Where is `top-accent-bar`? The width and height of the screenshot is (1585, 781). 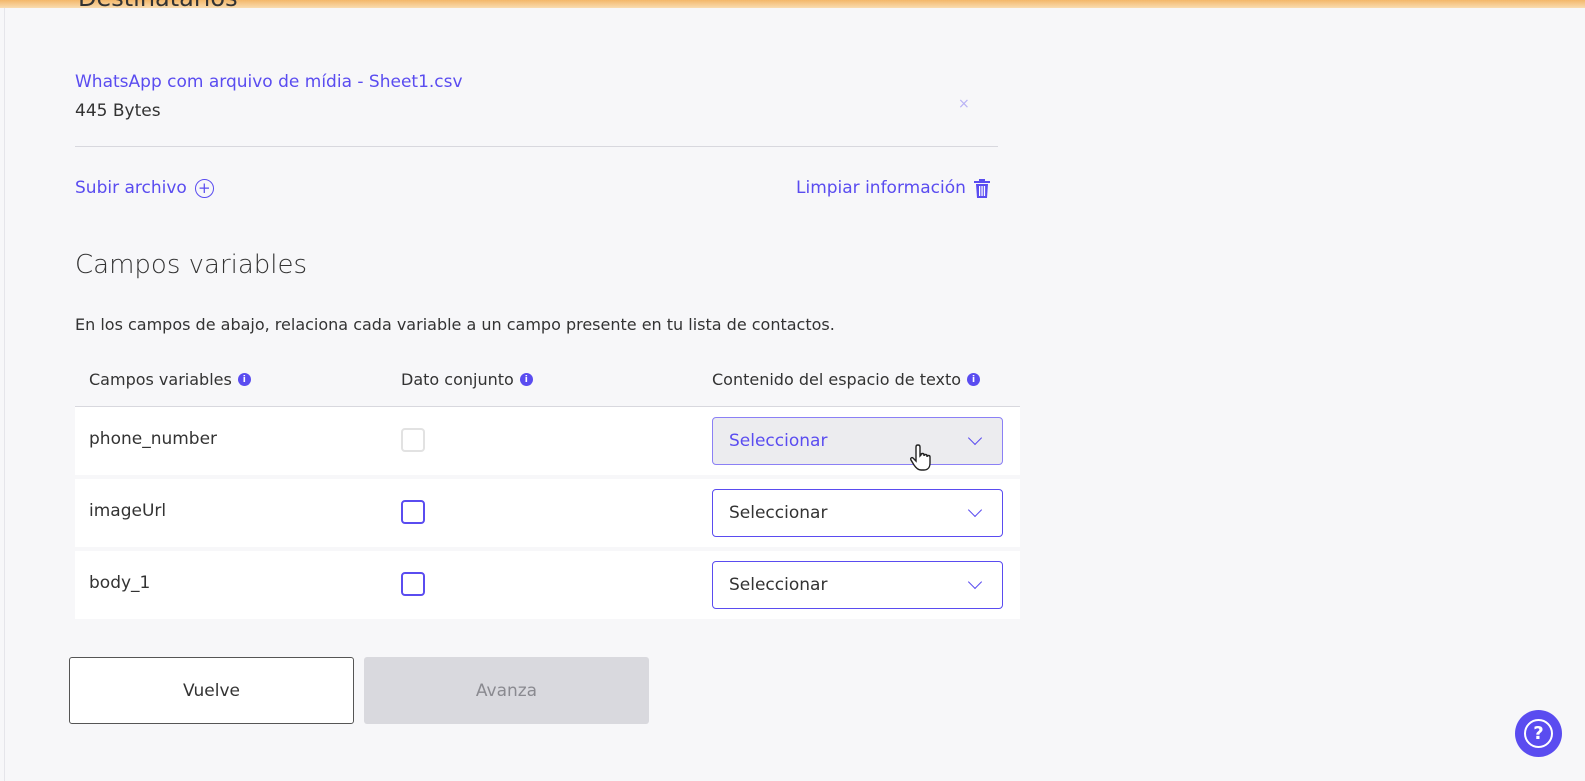 top-accent-bar is located at coordinates (792, 4).